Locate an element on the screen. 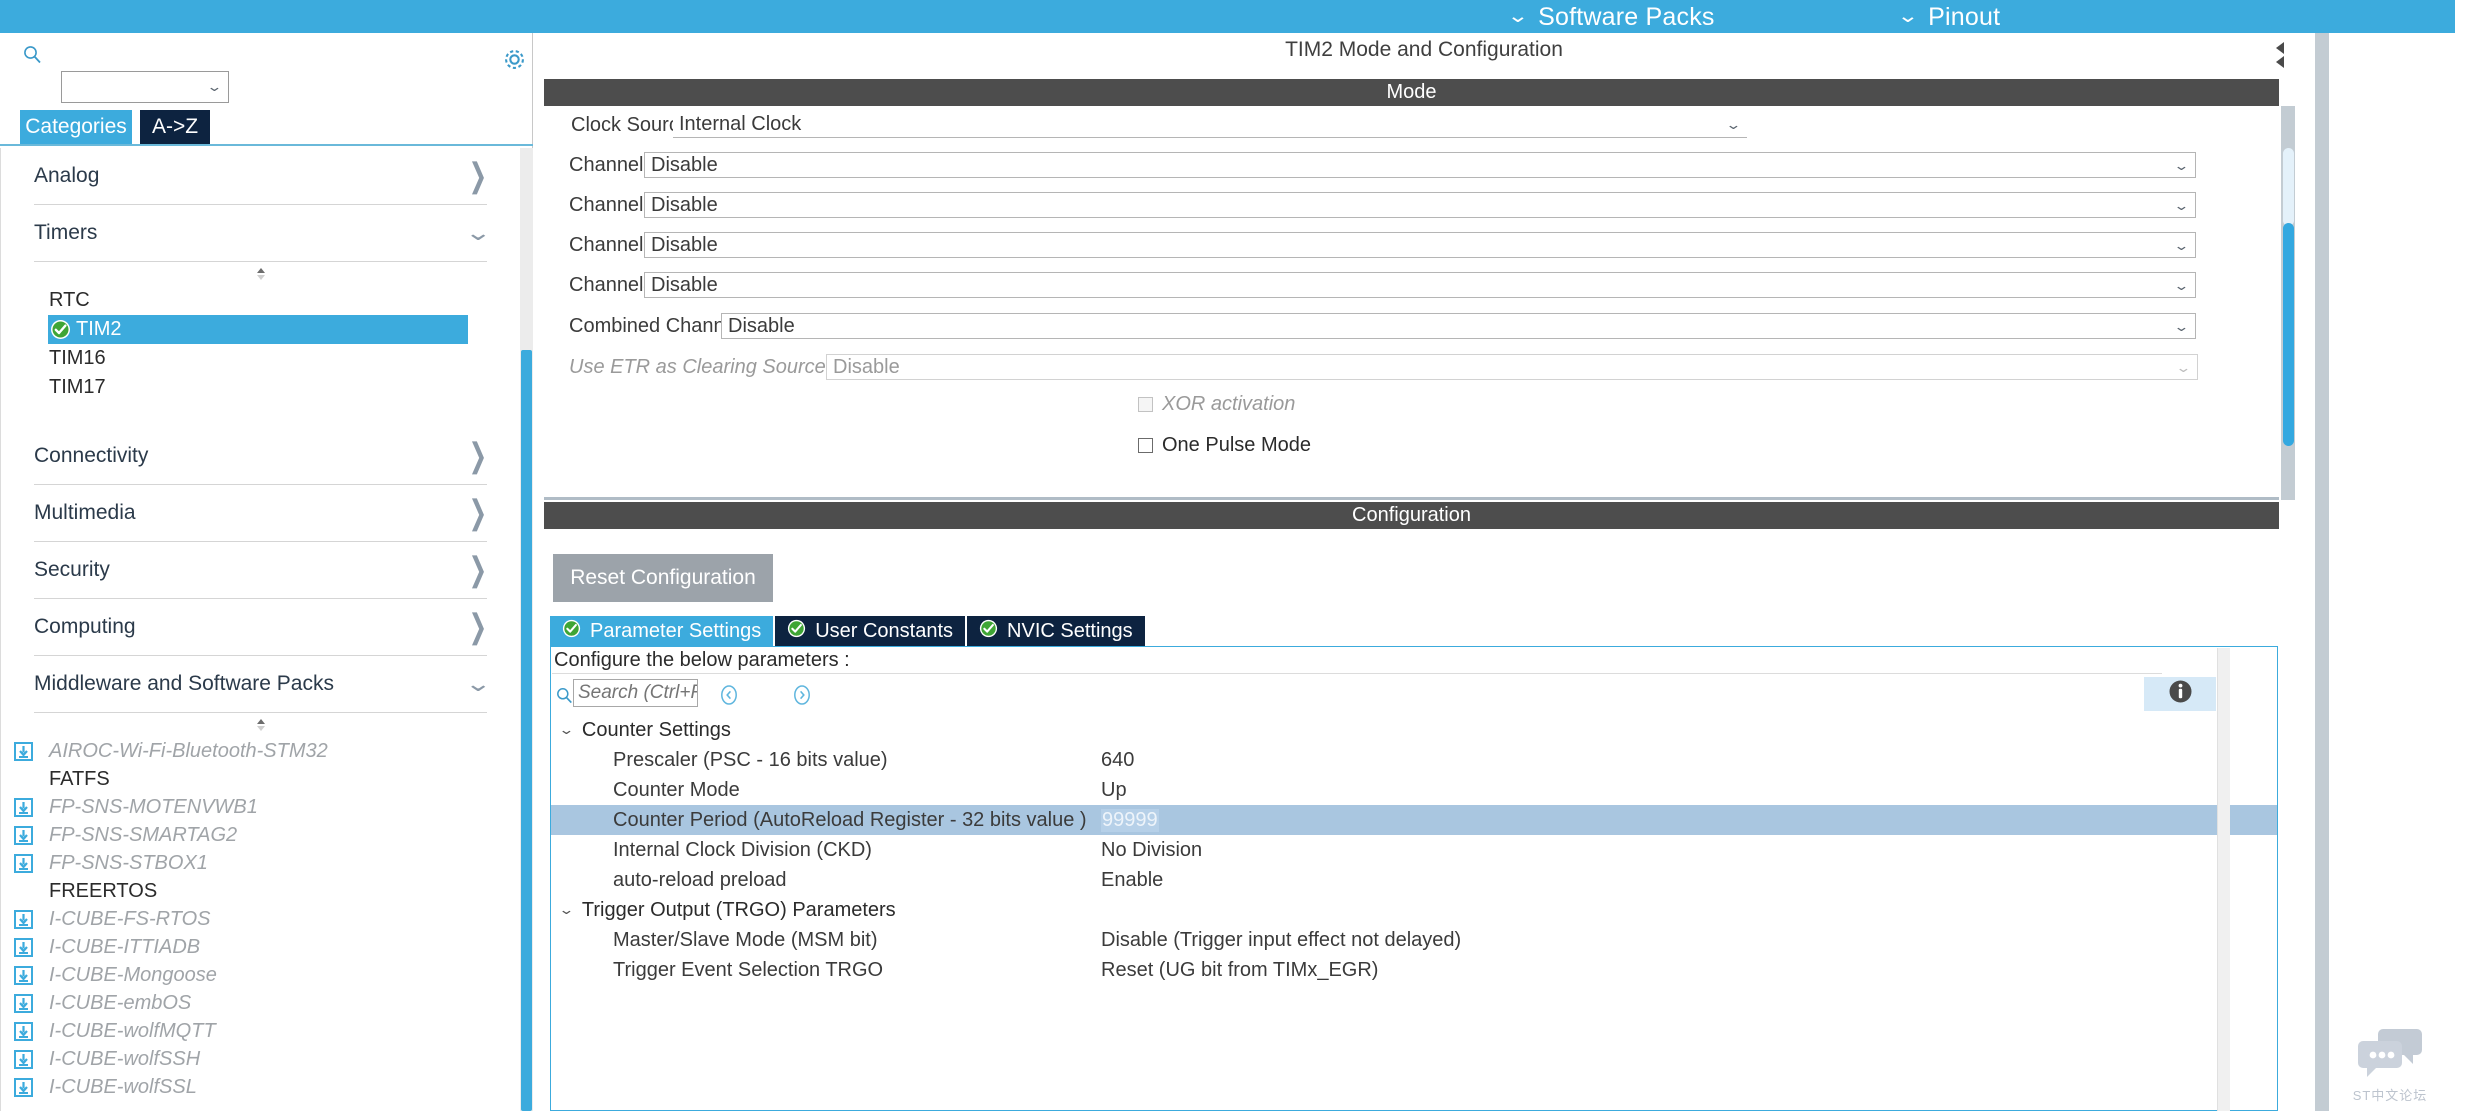 Image resolution: width=2467 pixels, height=1111 pixels. tab-pinout: ⌄ Pinout is located at coordinates (1948, 16).